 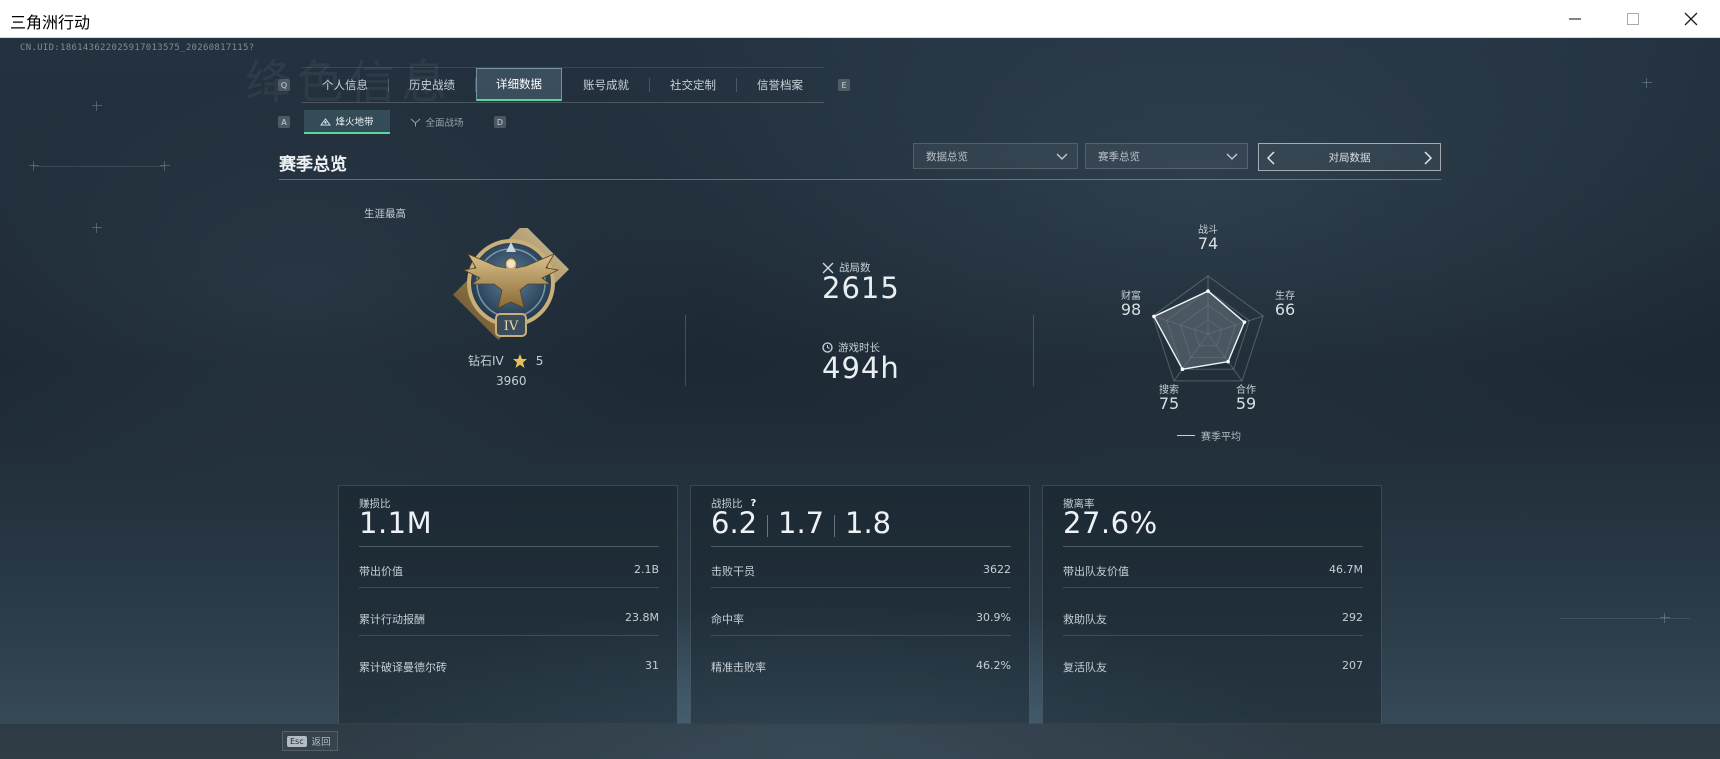 What do you see at coordinates (861, 368) in the screenshot?
I see `playtime-value: 494h` at bounding box center [861, 368].